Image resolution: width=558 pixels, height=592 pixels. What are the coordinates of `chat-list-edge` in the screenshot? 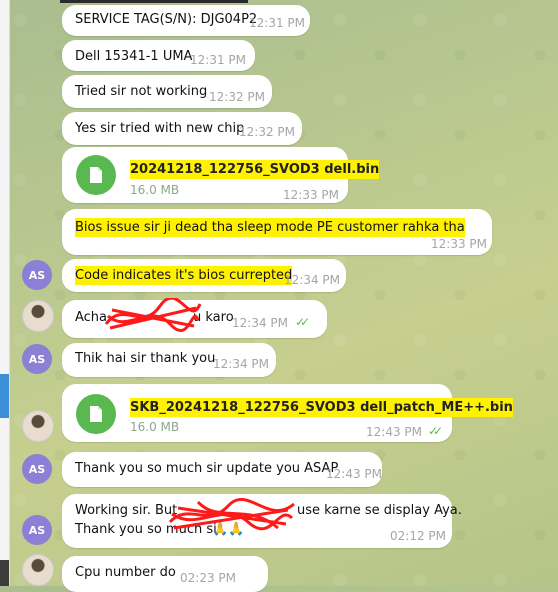 It's located at (5, 293).